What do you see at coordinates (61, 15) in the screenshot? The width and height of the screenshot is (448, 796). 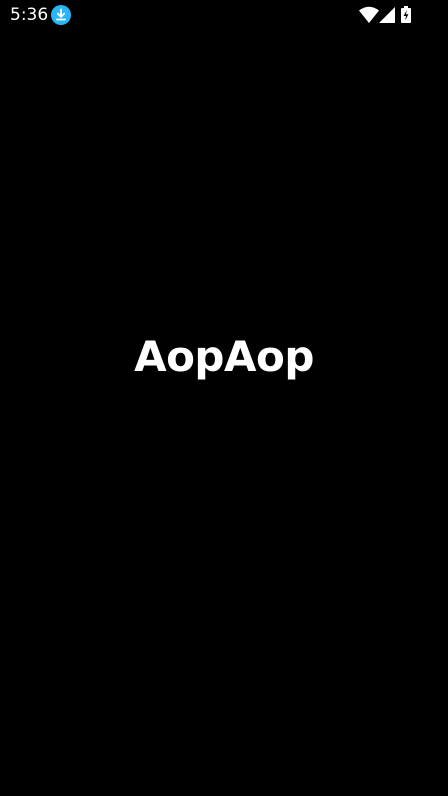 I see `download-icon` at bounding box center [61, 15].